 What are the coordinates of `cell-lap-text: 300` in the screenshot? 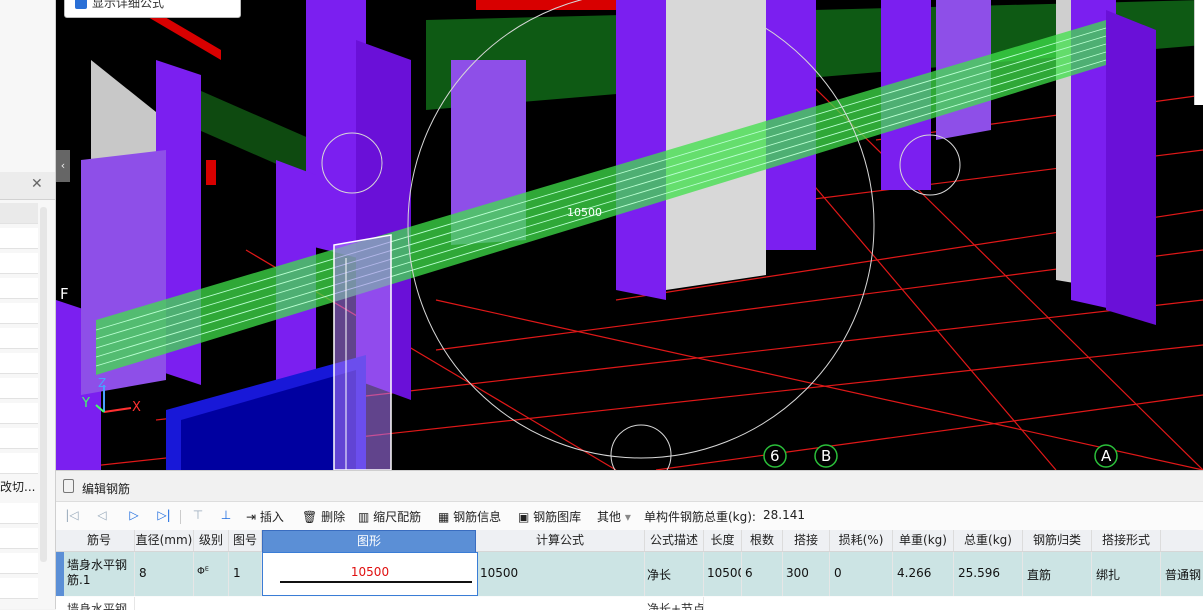 It's located at (797, 573).